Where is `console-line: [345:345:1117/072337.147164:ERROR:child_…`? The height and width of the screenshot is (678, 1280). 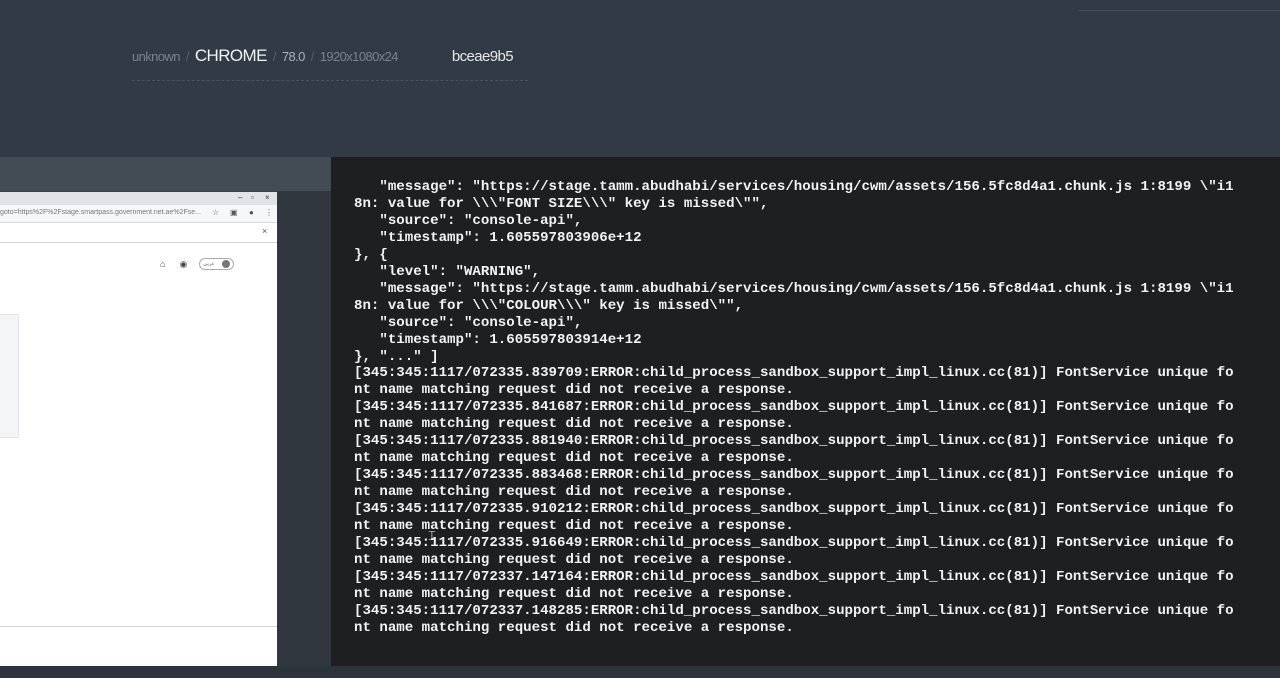
console-line: [345:345:1117/072337.147164:ERROR:child_… is located at coordinates (794, 576).